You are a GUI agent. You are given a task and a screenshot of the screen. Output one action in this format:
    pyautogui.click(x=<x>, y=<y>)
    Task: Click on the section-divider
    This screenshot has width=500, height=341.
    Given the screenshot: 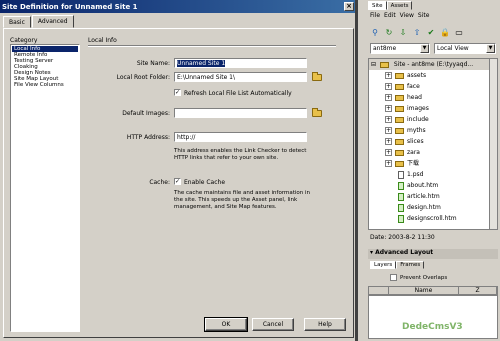 What is the action you would take?
    pyautogui.click(x=212, y=46)
    